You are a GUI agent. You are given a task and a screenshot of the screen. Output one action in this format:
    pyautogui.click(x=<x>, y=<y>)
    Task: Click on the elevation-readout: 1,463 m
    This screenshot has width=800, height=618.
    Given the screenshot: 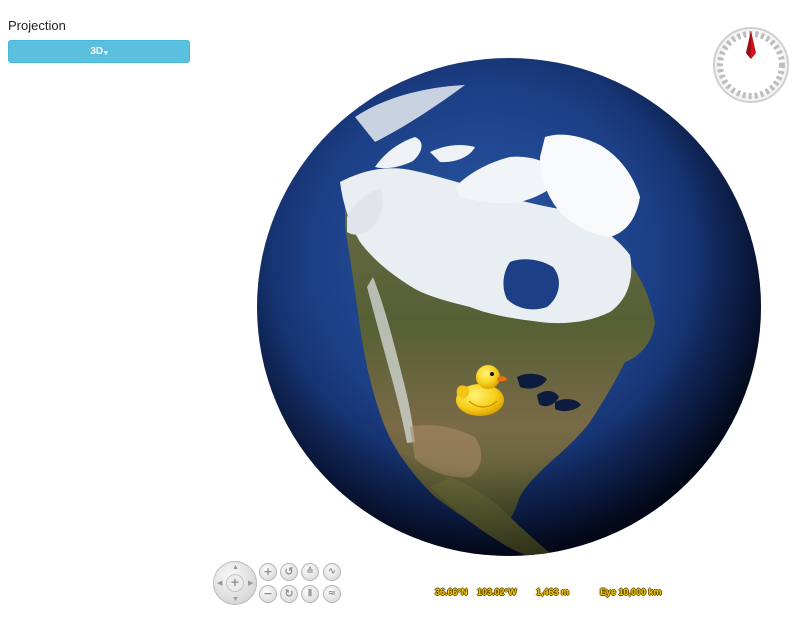 What is the action you would take?
    pyautogui.click(x=553, y=592)
    